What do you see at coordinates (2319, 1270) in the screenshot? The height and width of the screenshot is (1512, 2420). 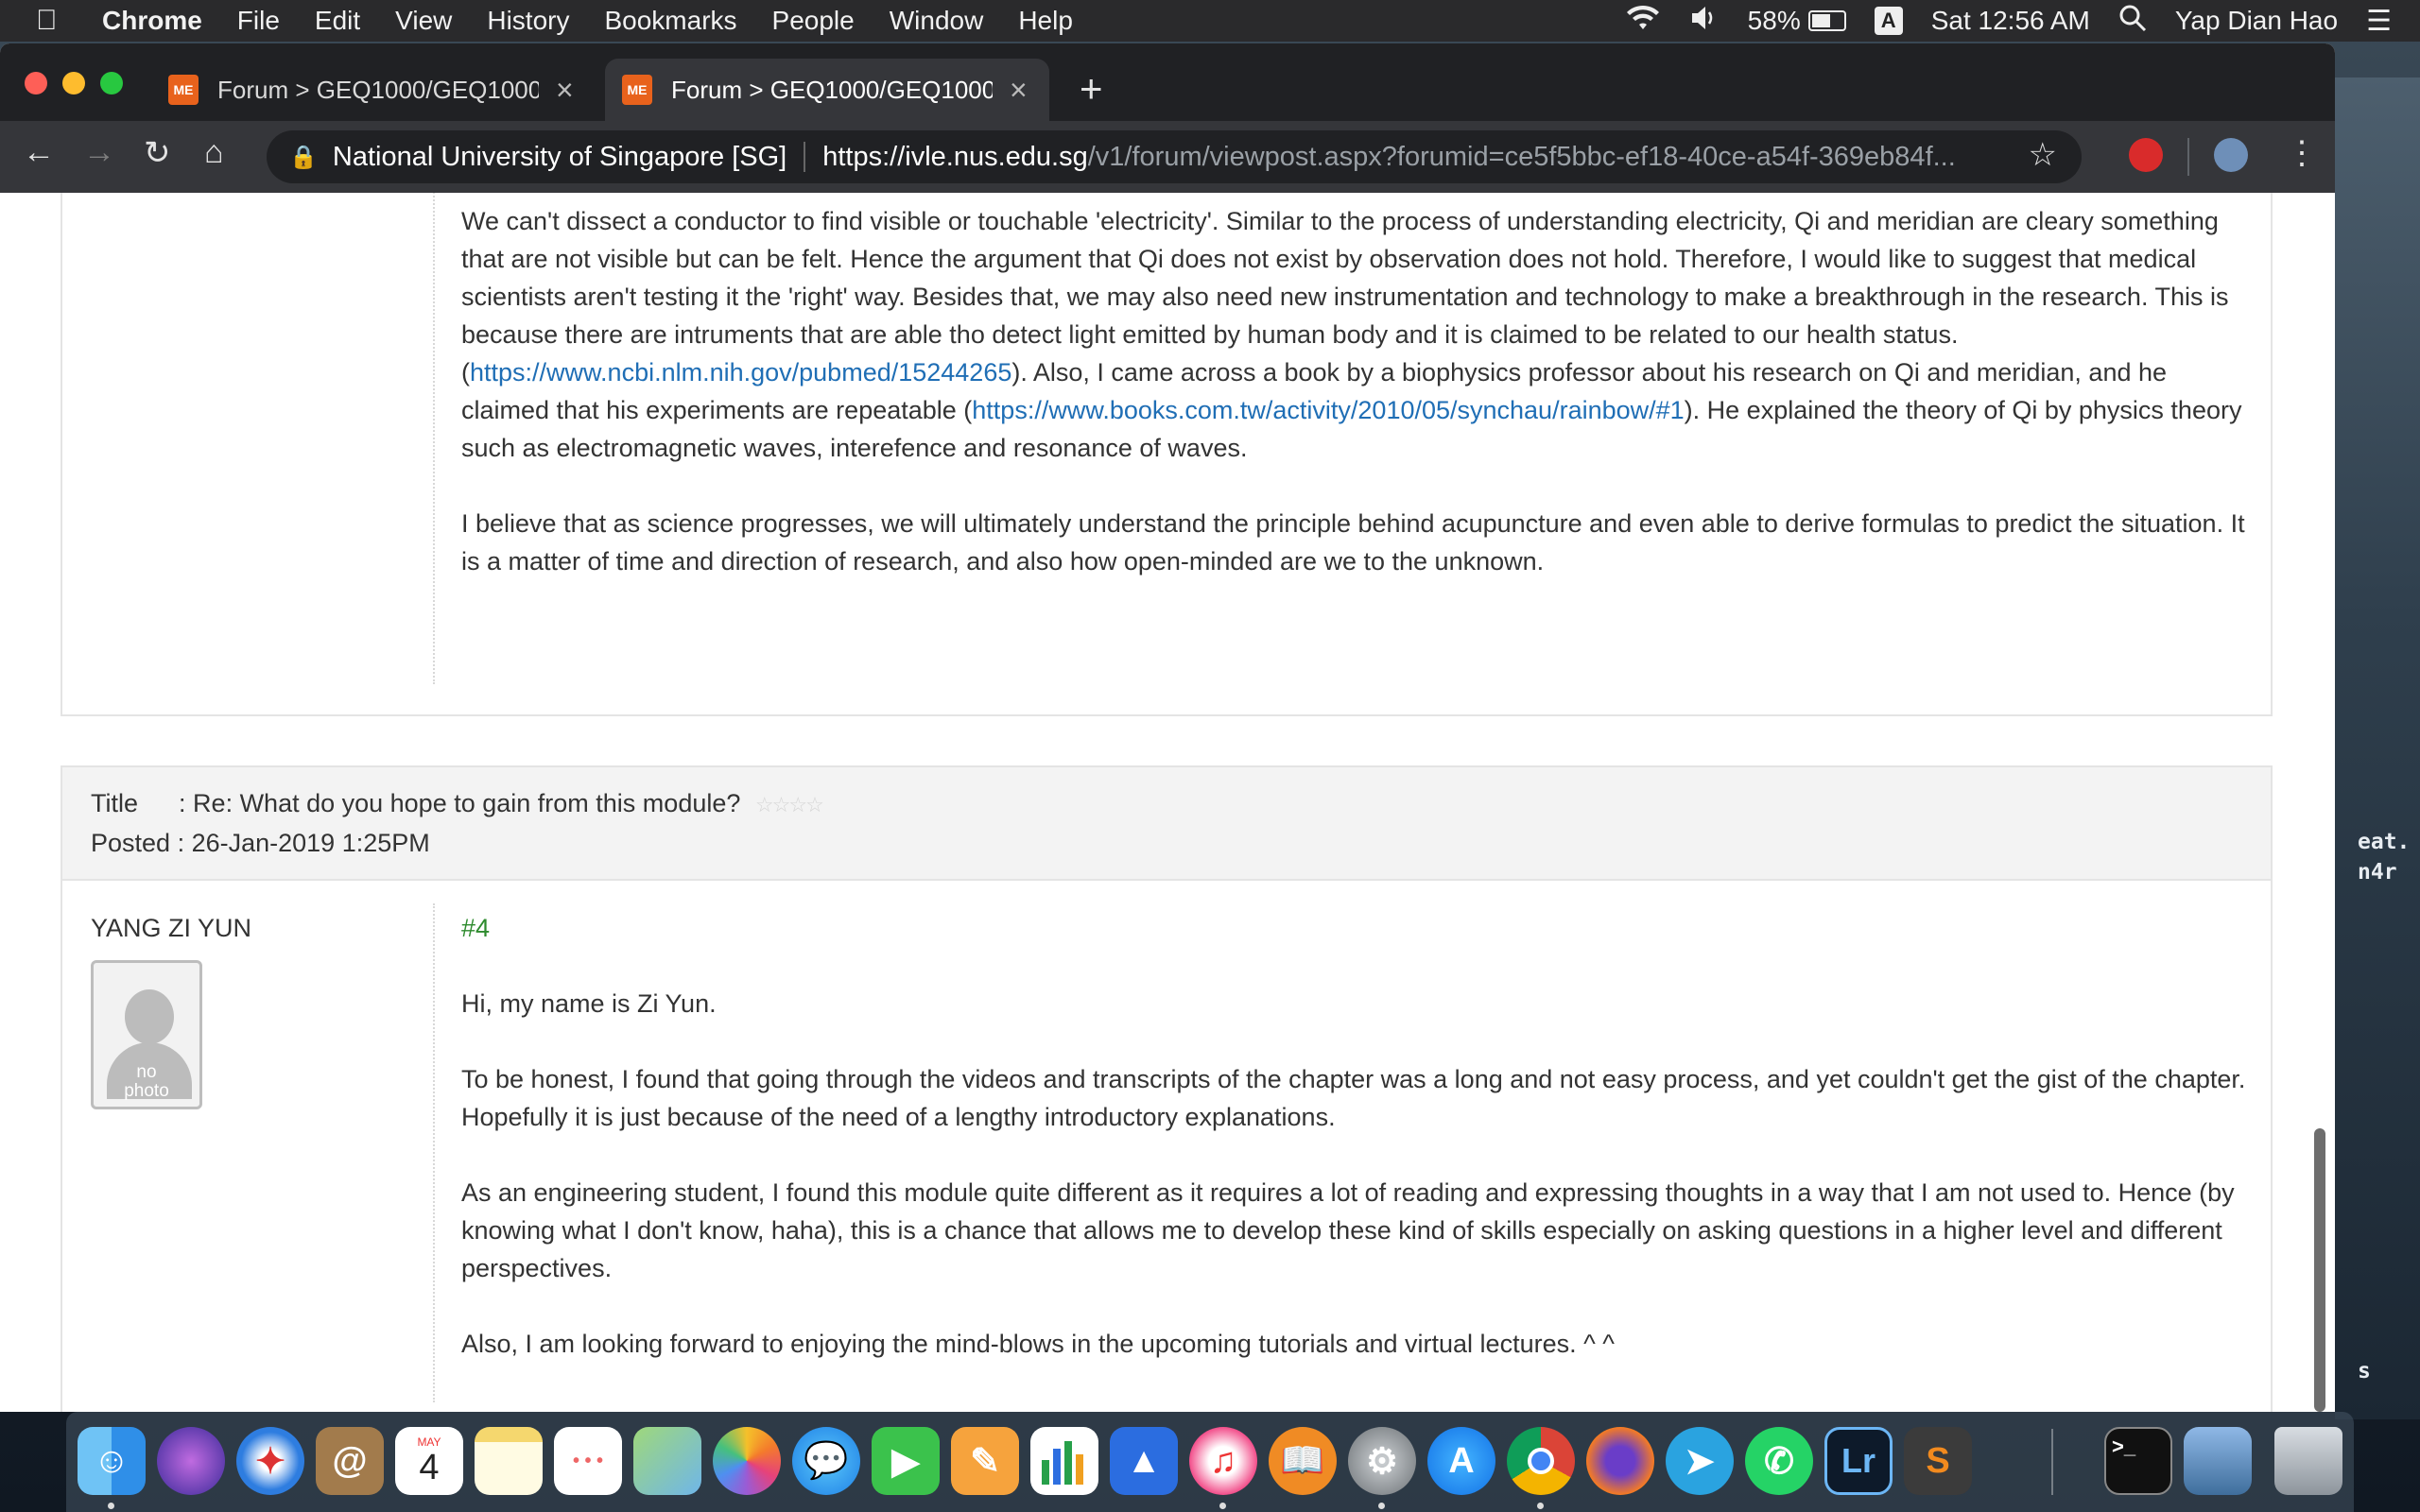 I see `page-scrollbar` at bounding box center [2319, 1270].